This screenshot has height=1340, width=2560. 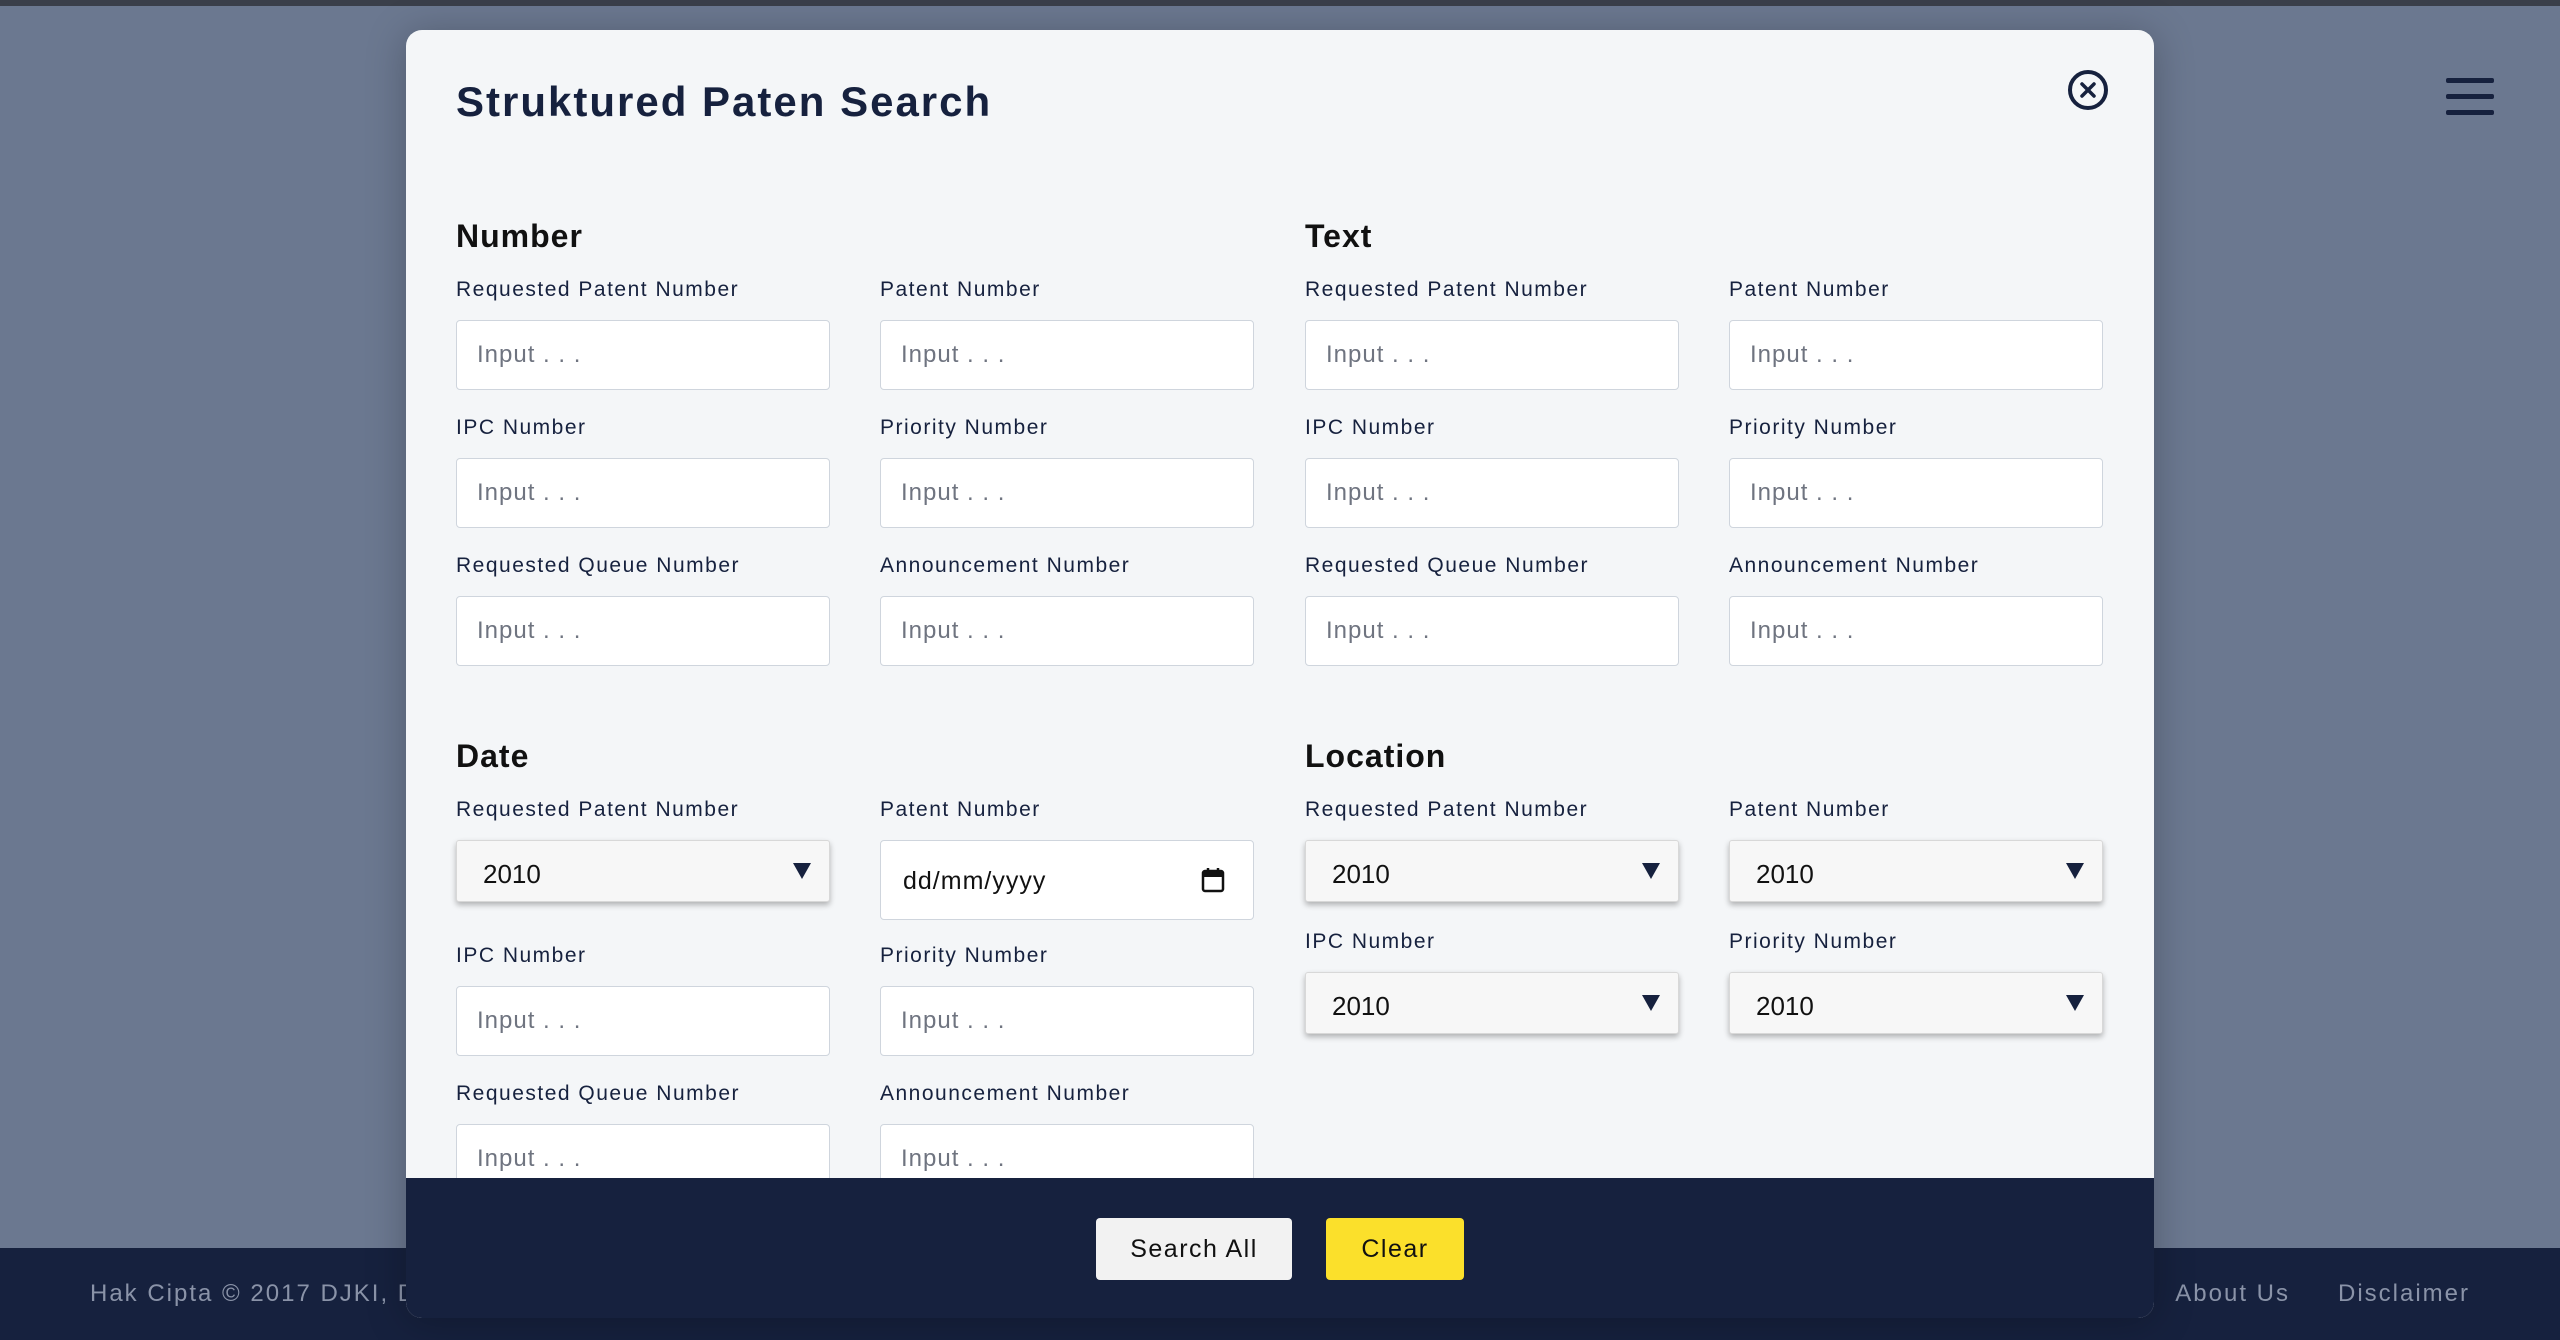 What do you see at coordinates (643, 1021) in the screenshot?
I see `date-ipc-number-input` at bounding box center [643, 1021].